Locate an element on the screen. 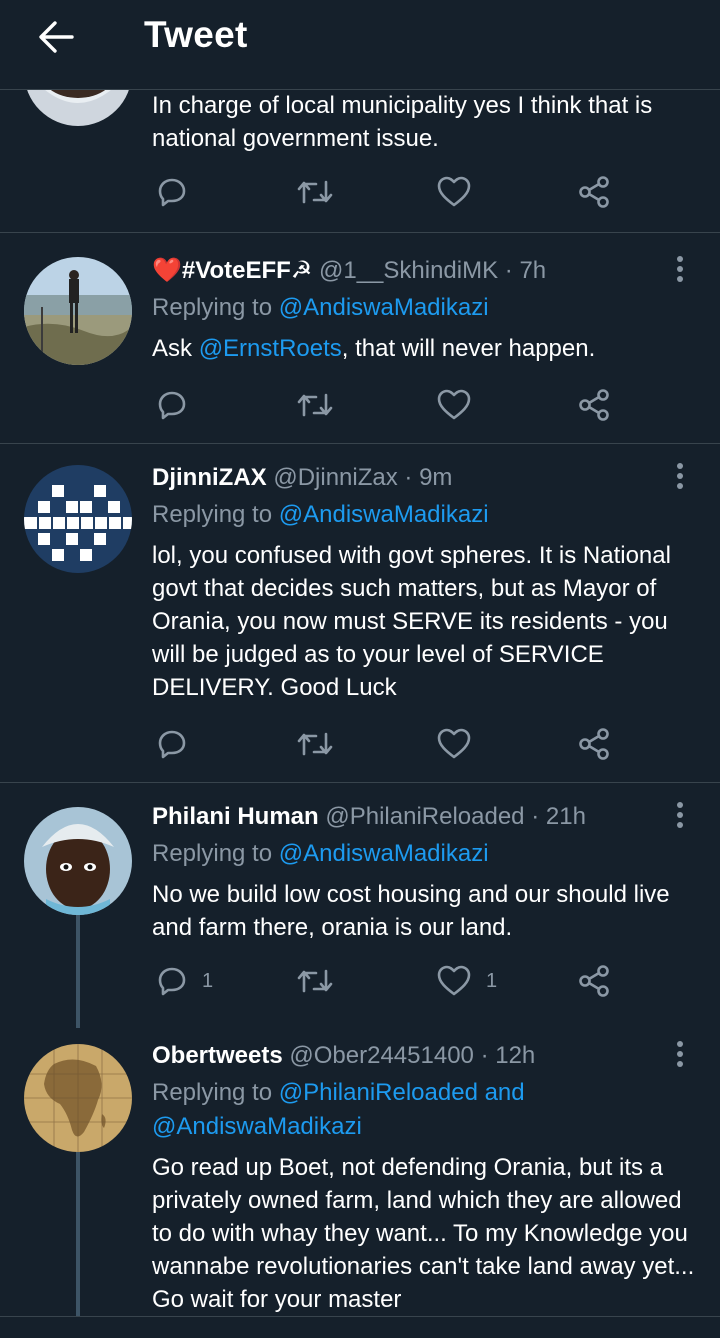  bottom-edge is located at coordinates (360, 1327).